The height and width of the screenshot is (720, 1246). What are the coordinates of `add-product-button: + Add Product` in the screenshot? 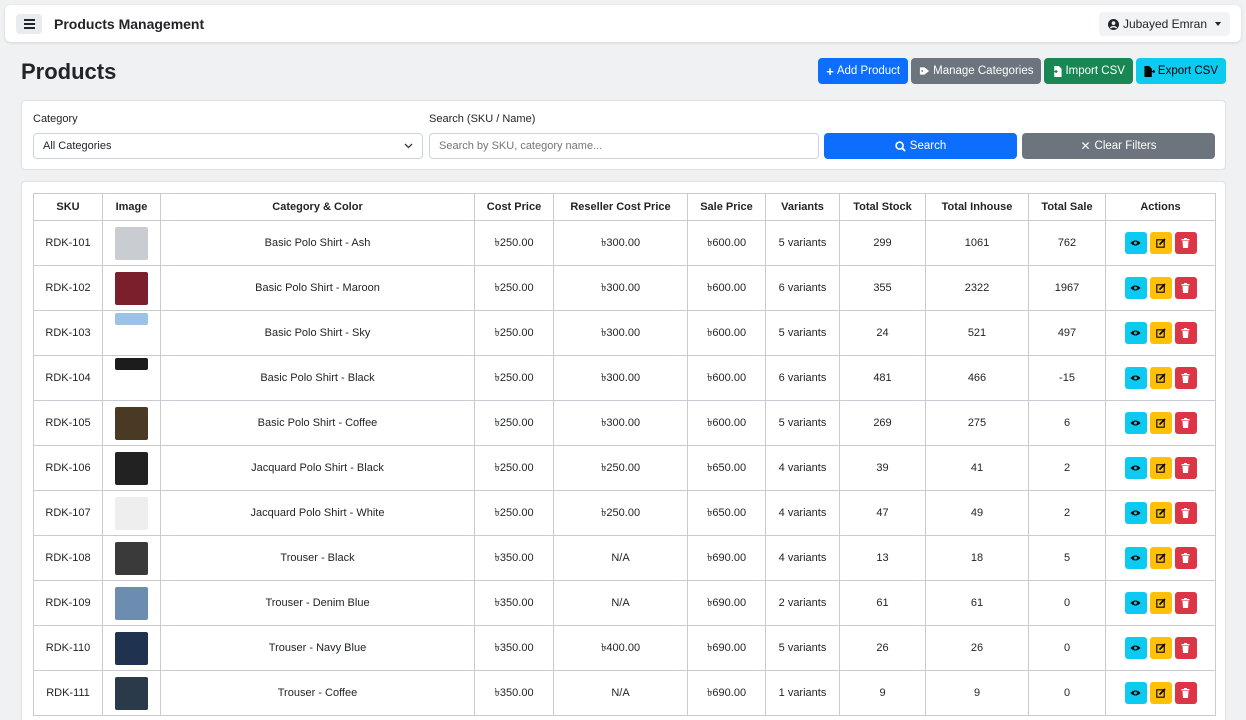 It's located at (863, 71).